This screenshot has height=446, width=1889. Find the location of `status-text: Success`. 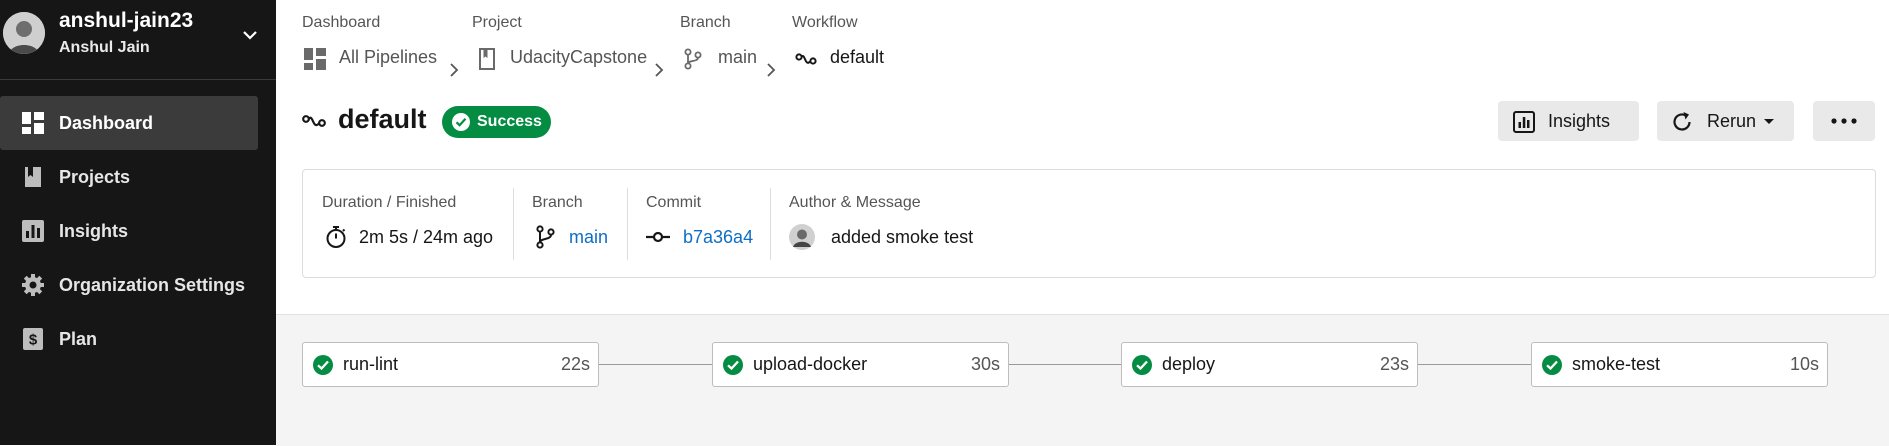

status-text: Success is located at coordinates (509, 121).